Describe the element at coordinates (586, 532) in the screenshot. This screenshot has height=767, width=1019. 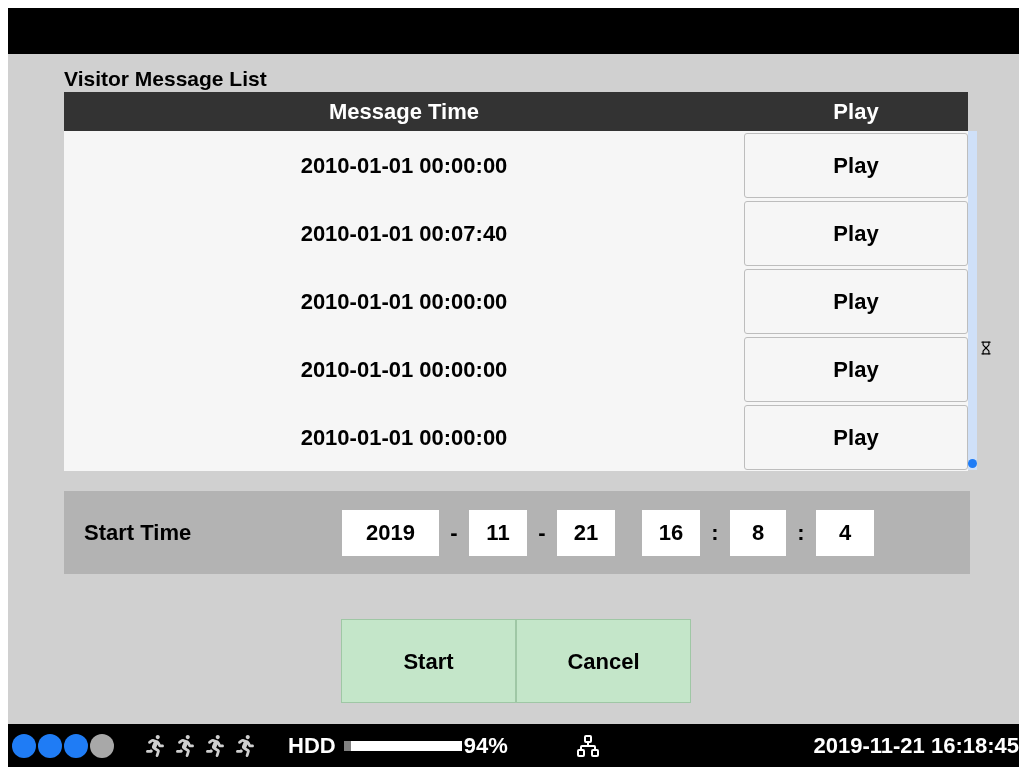
I see `day-field: 21` at that location.